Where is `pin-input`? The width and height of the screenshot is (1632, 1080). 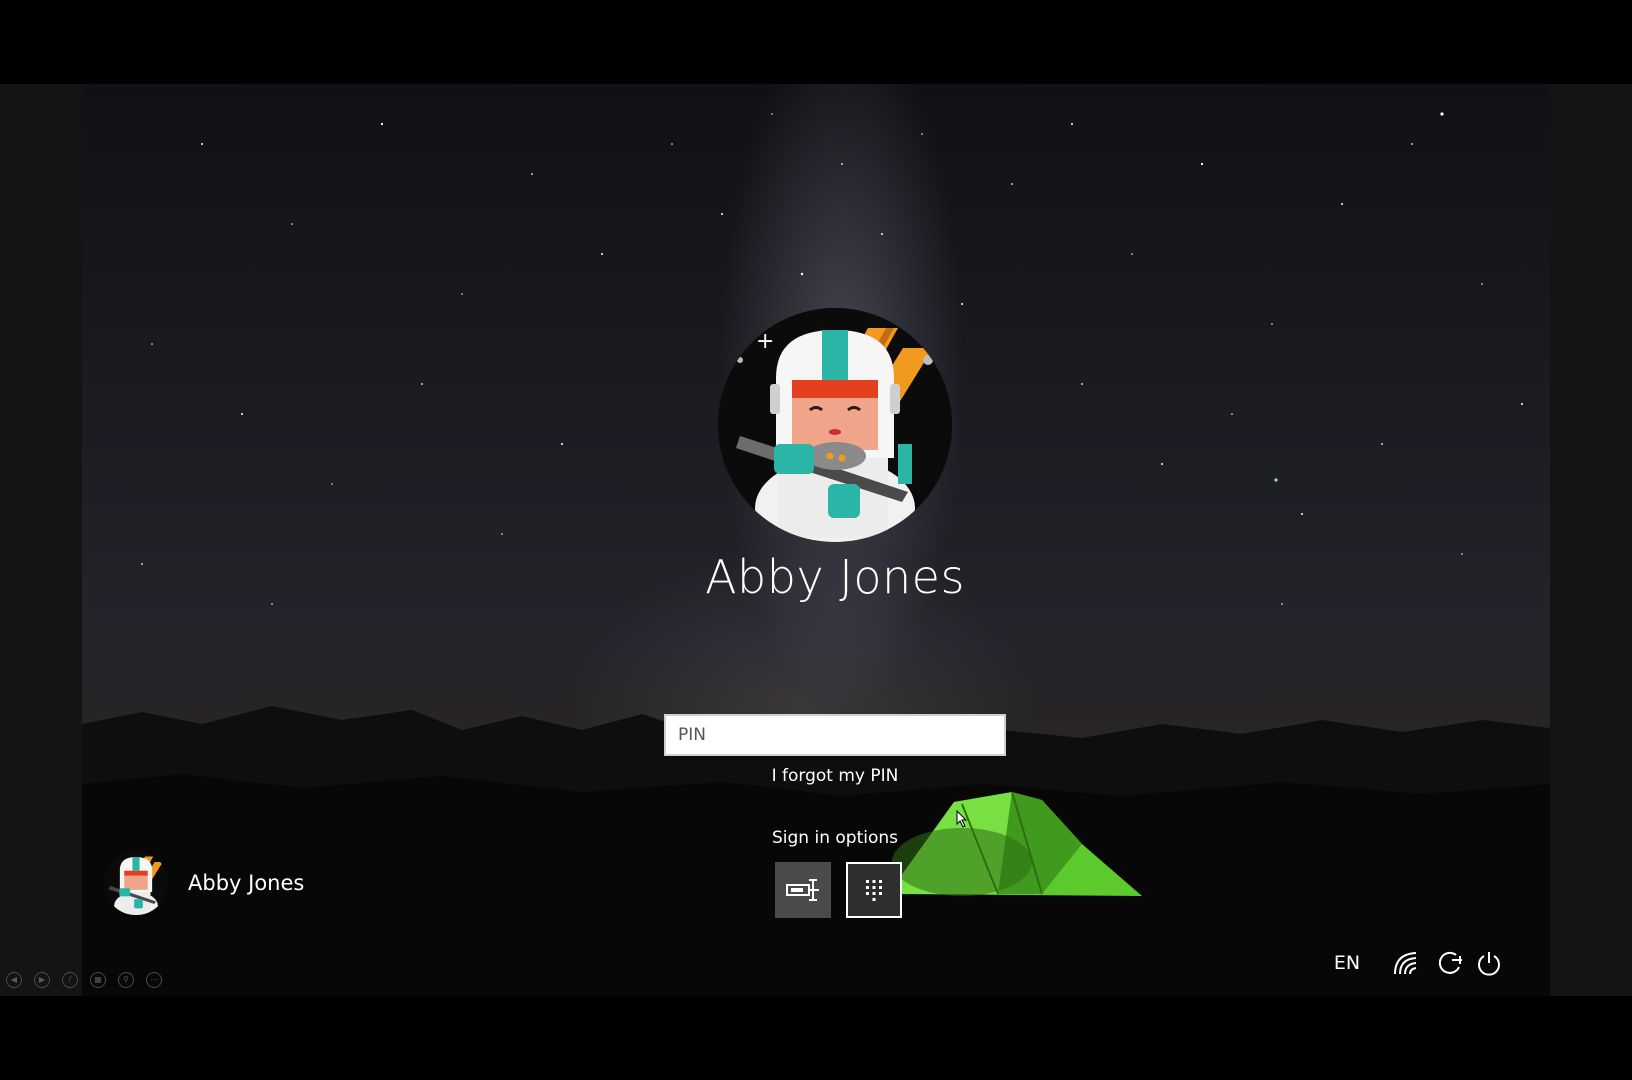
pin-input is located at coordinates (835, 735).